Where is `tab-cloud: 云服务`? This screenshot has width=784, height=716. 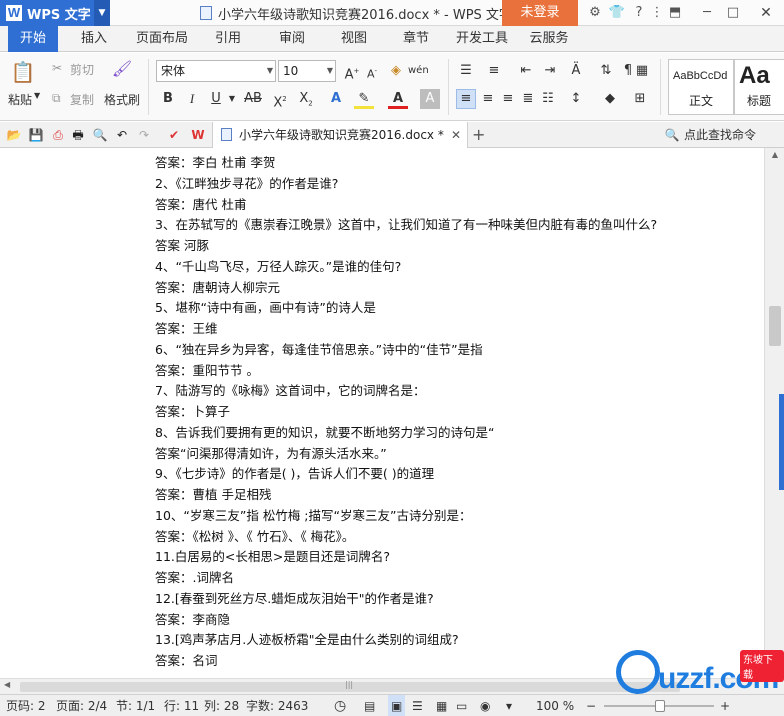 tab-cloud: 云服务 is located at coordinates (549, 39).